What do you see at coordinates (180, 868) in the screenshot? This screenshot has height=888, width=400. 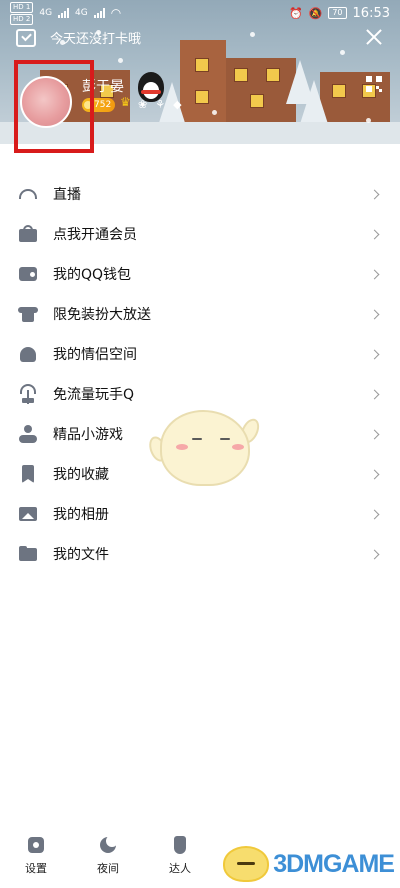 I see `expert-label: 达人` at bounding box center [180, 868].